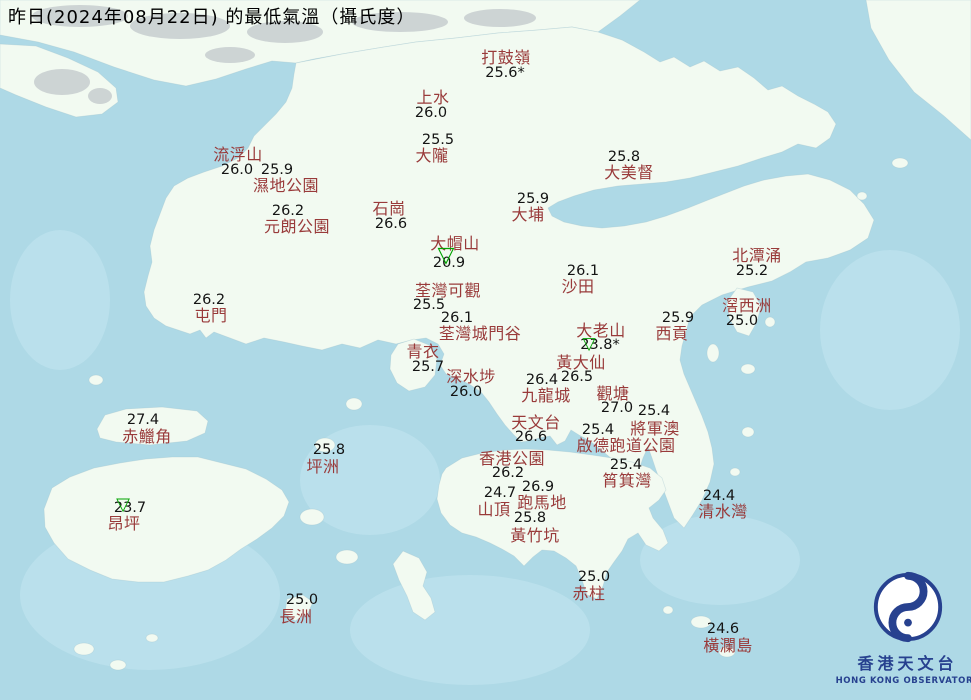 This screenshot has width=971, height=700. I want to click on station-name-label: 將軍澳, so click(655, 428).